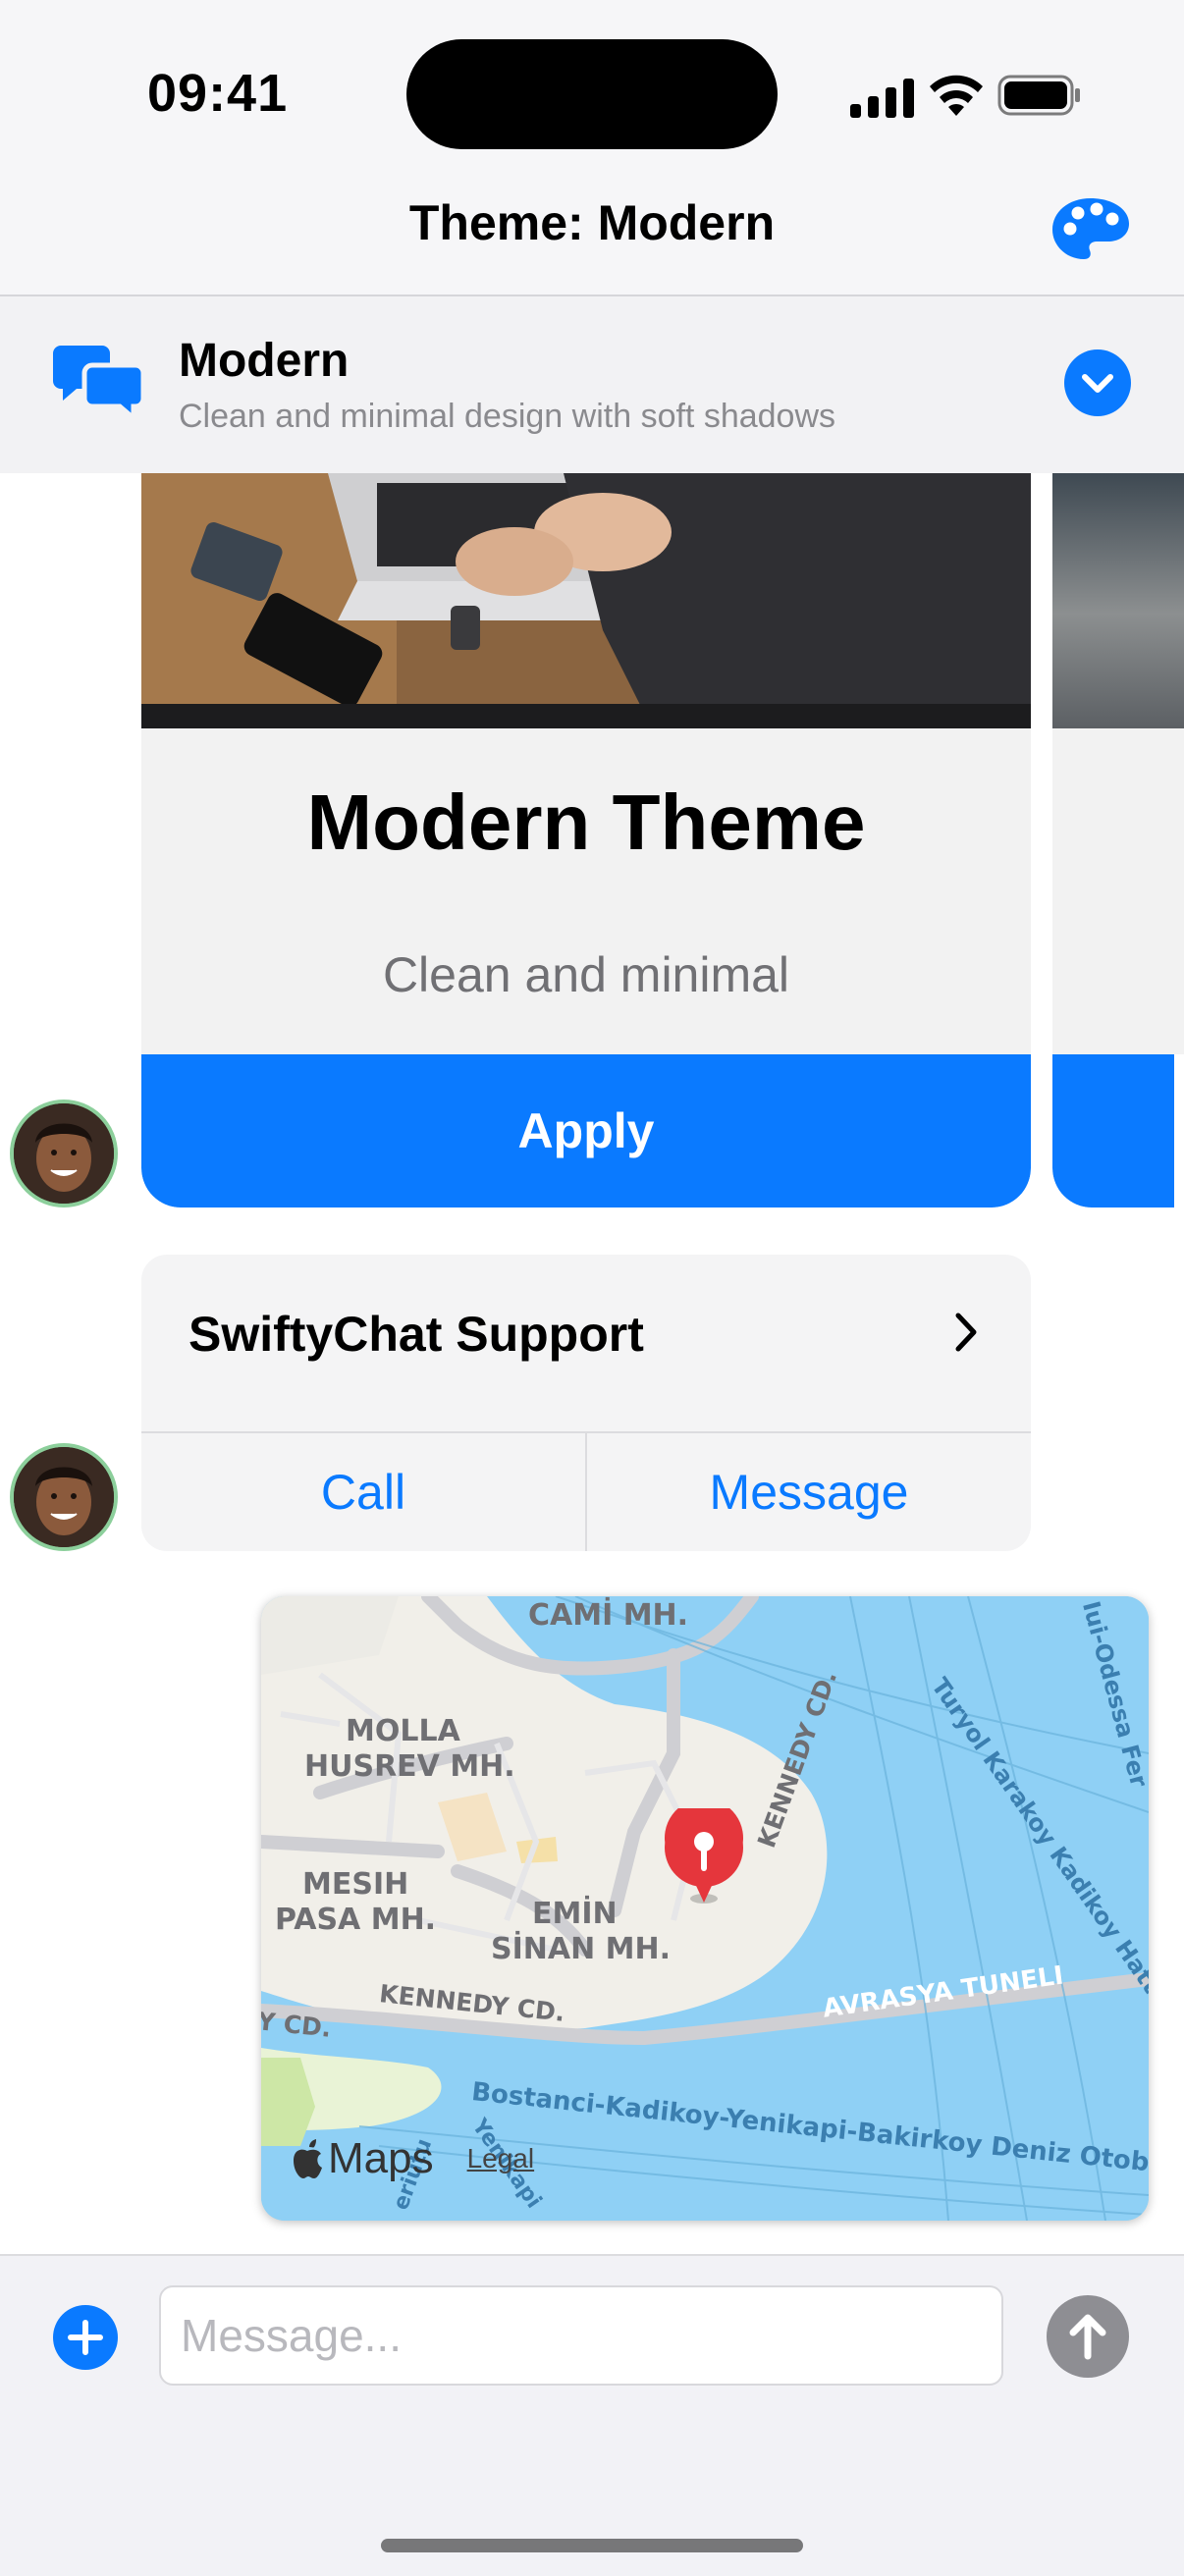 Image resolution: width=1184 pixels, height=2576 pixels. What do you see at coordinates (264, 361) in the screenshot?
I see `selected-theme-name: Modern` at bounding box center [264, 361].